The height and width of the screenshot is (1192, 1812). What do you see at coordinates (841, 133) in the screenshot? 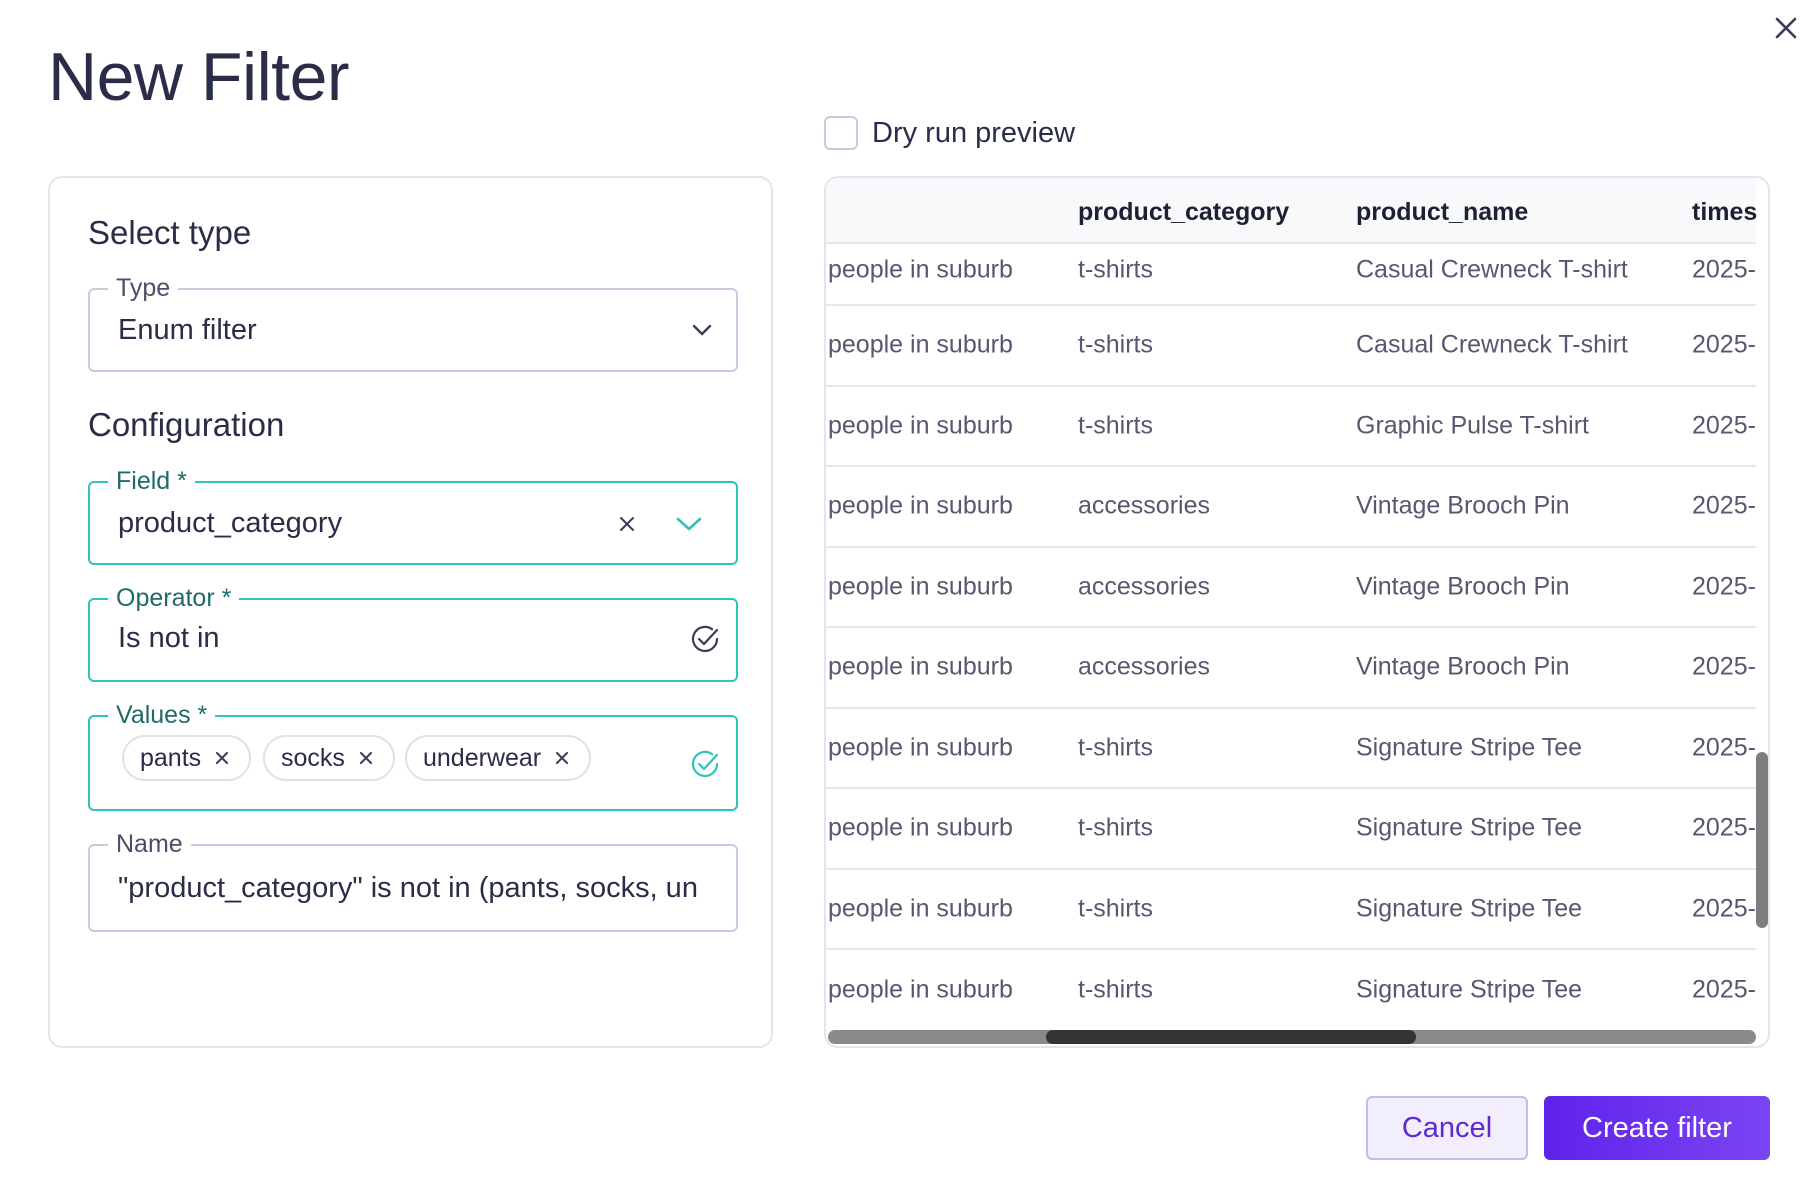
I see `dry-run-checkbox` at bounding box center [841, 133].